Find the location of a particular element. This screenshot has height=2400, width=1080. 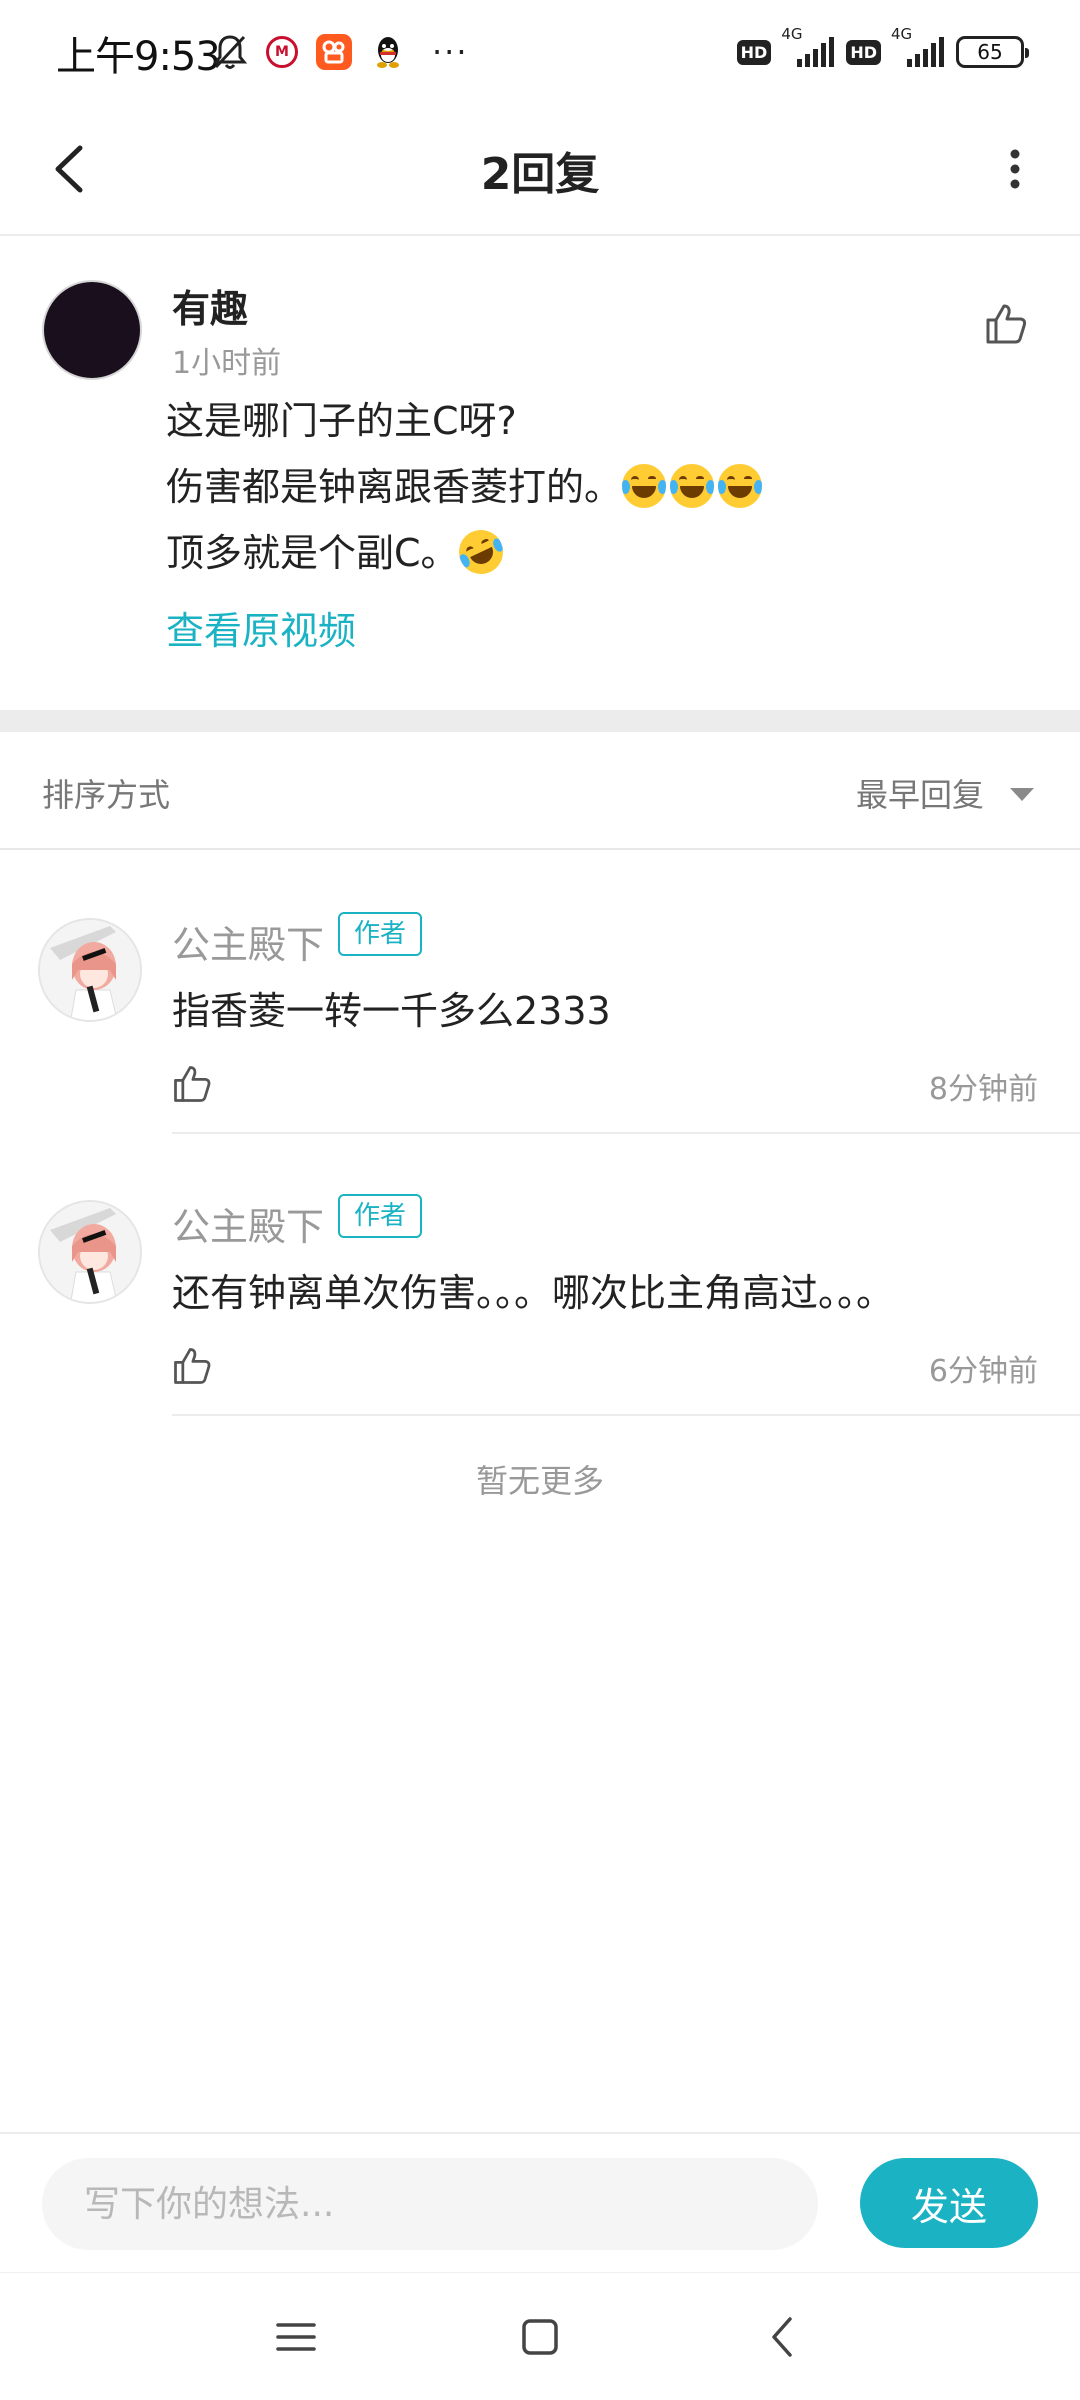

signal-icon: 4G is located at coordinates (808, 46).